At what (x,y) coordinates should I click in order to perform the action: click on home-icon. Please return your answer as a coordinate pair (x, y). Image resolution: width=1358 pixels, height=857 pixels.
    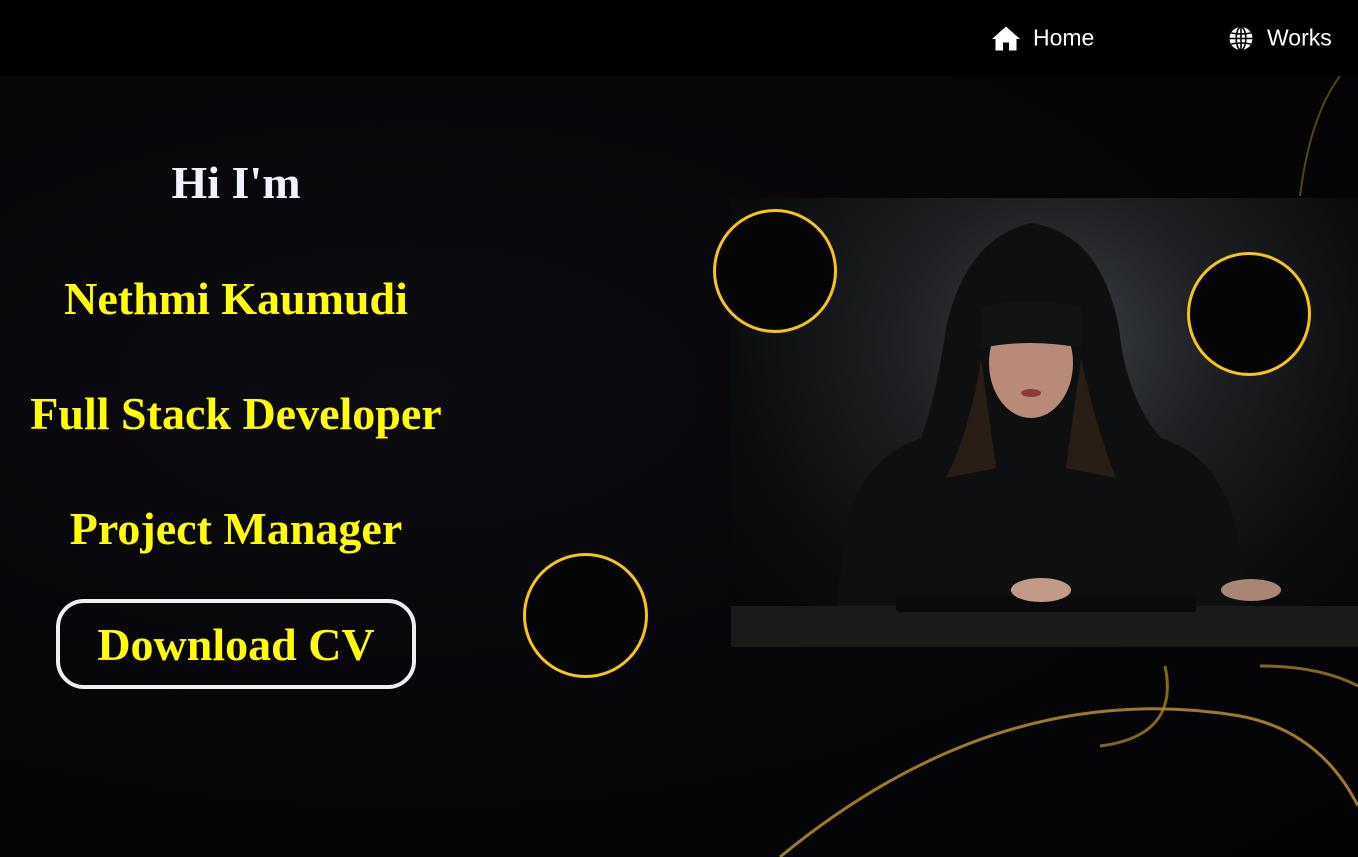
    Looking at the image, I should click on (1006, 38).